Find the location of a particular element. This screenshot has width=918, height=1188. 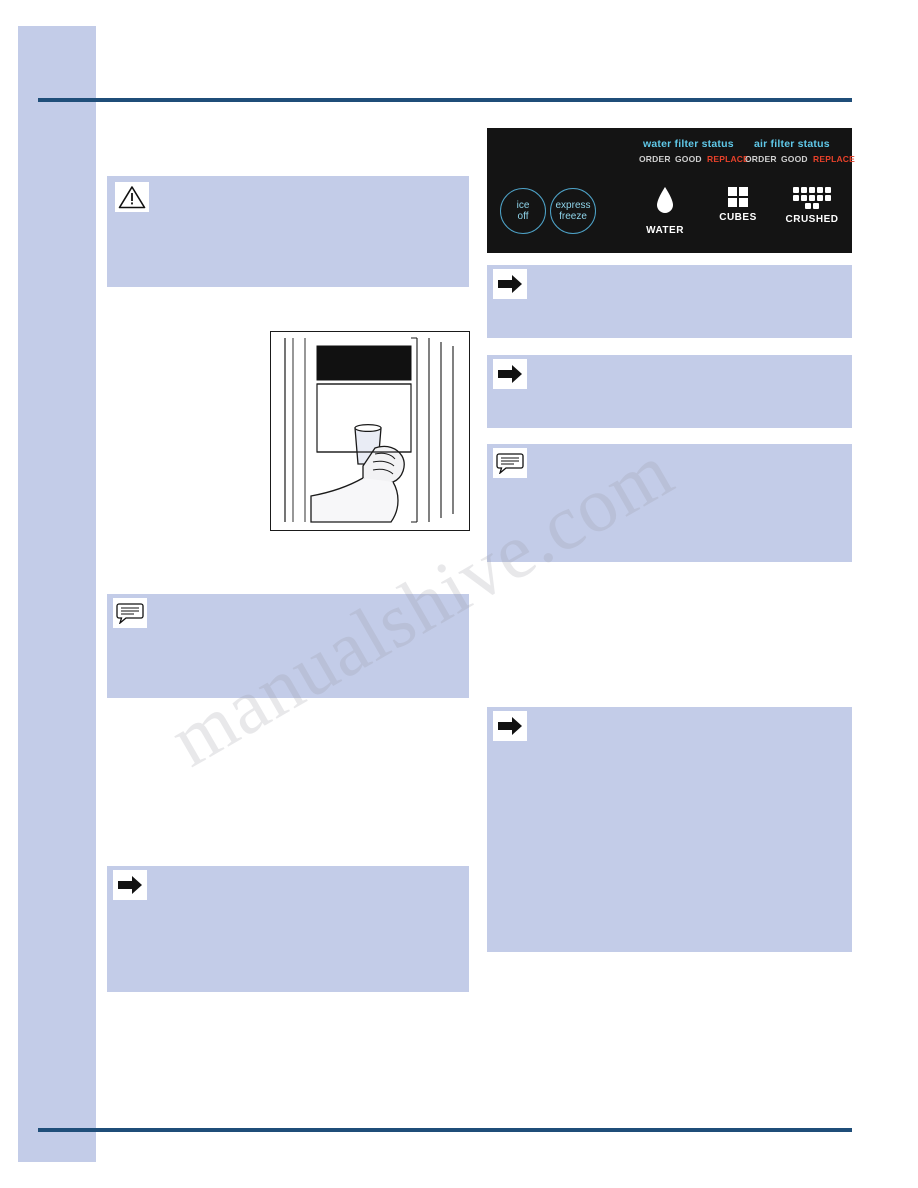

crushed-ice-icon is located at coordinates (812, 198).